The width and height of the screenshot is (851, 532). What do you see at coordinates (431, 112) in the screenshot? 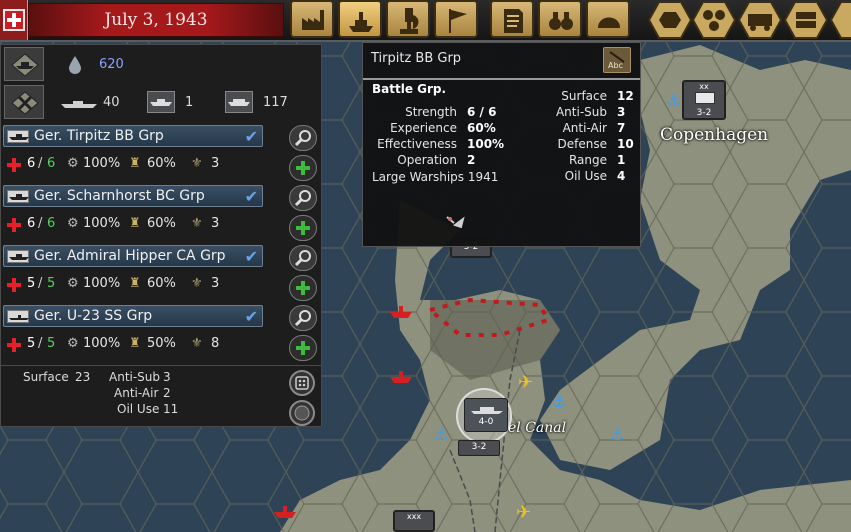
I see `strength-label: Strength` at bounding box center [431, 112].